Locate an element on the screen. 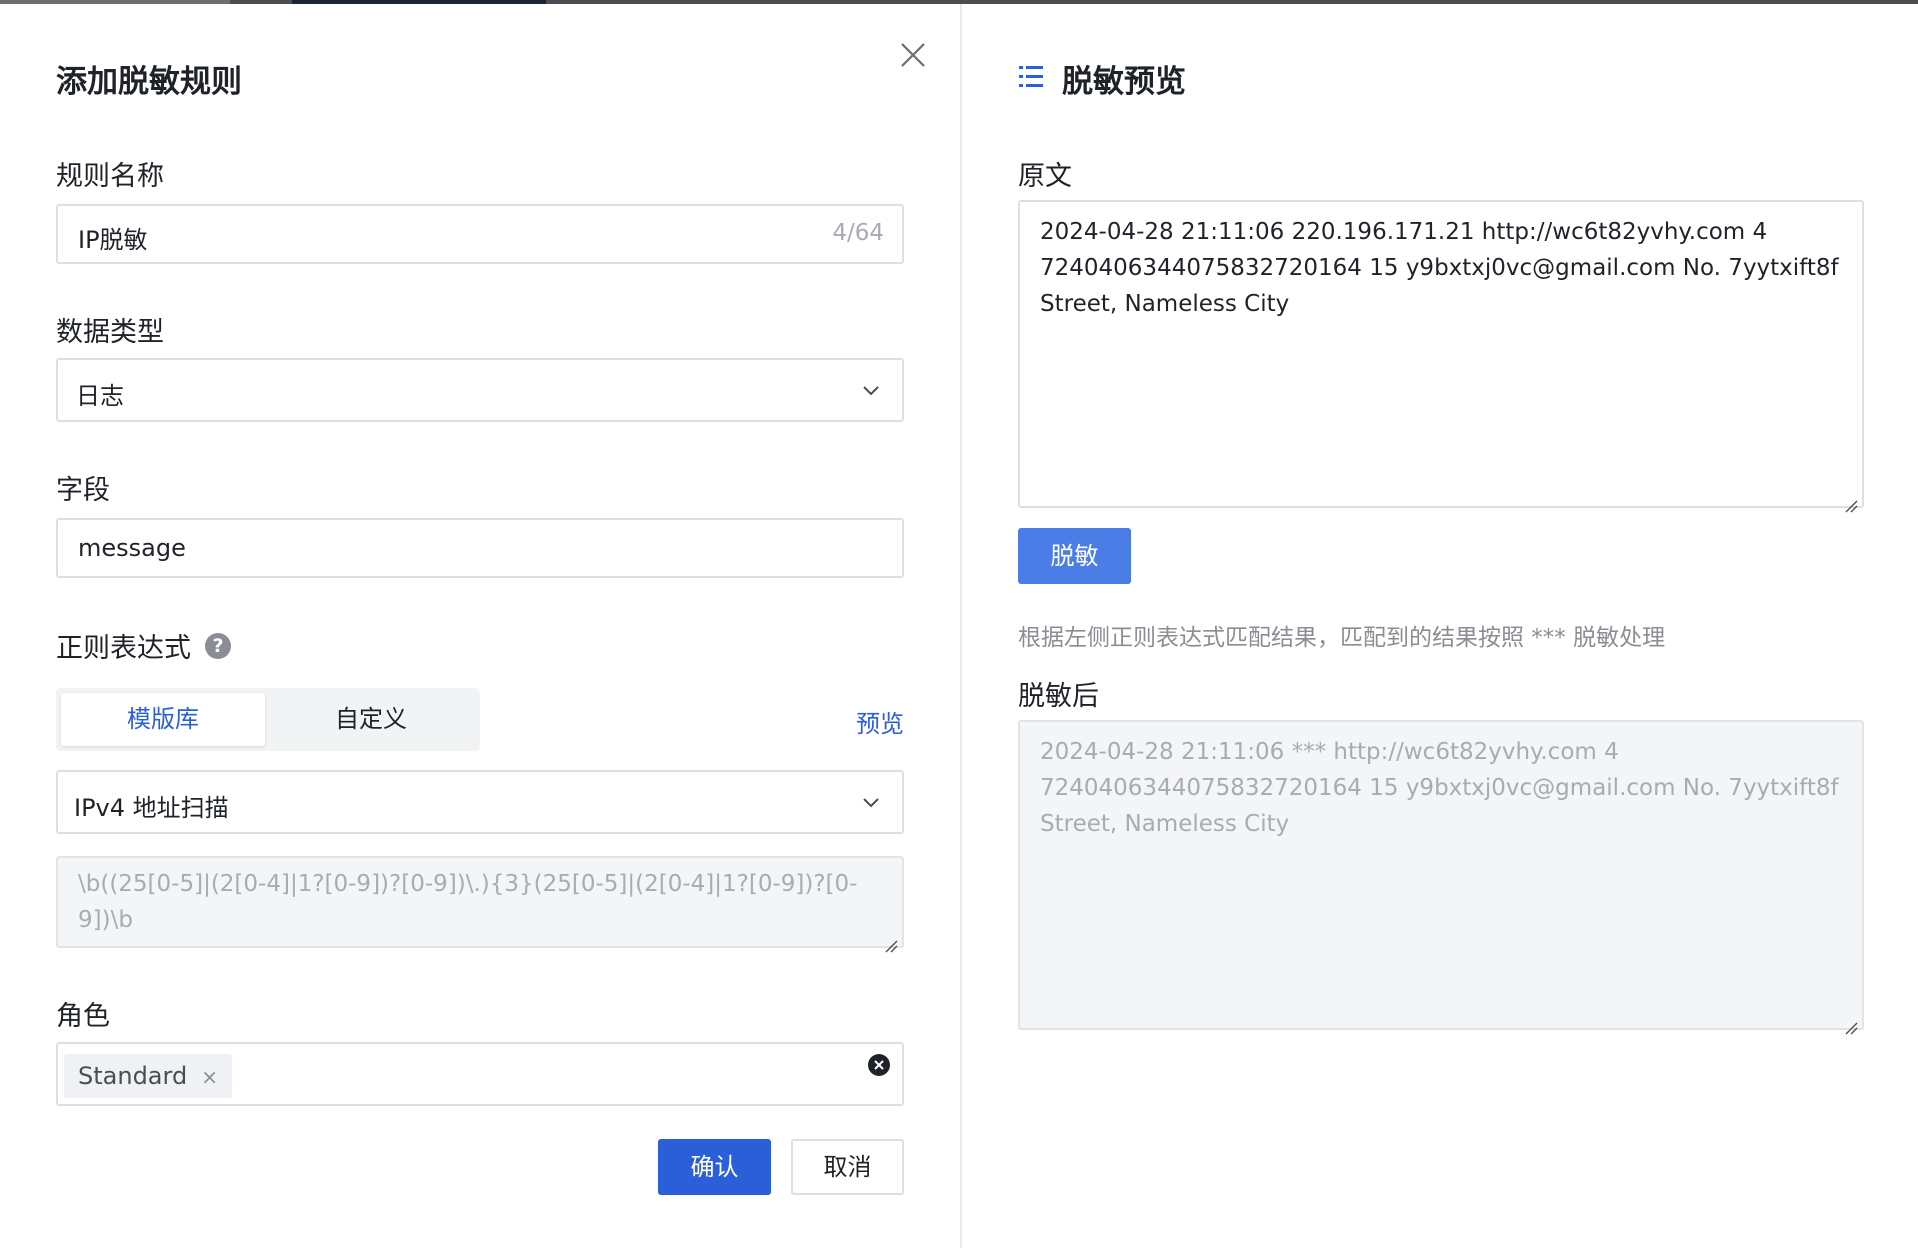 The width and height of the screenshot is (1918, 1248). masked-result-label: 脱敏后 is located at coordinates (1058, 696).